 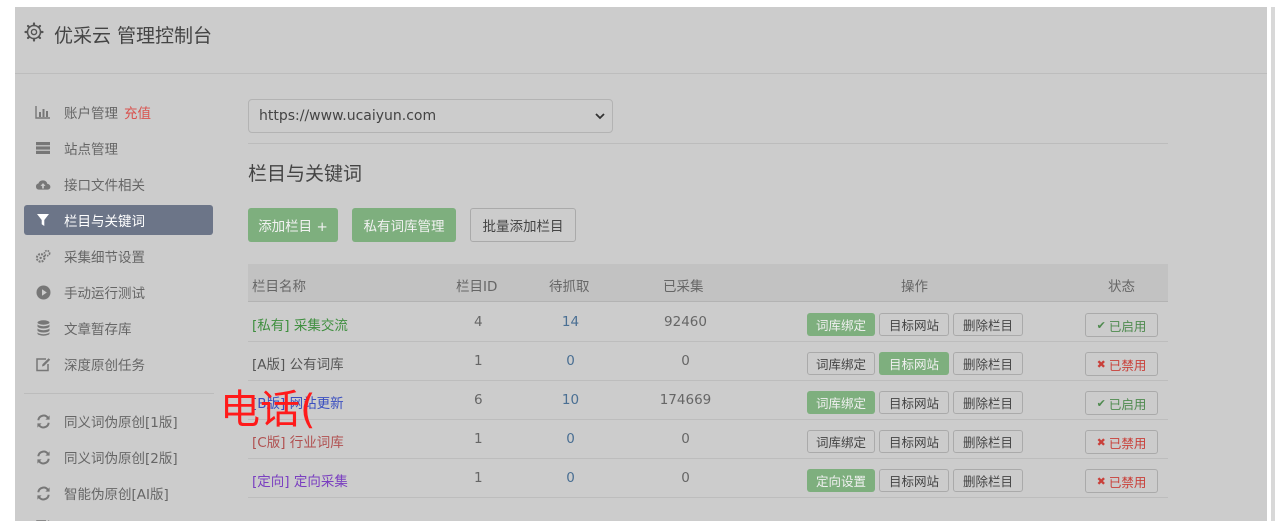 What do you see at coordinates (137, 112) in the screenshot?
I see `recharge-link: 充值` at bounding box center [137, 112].